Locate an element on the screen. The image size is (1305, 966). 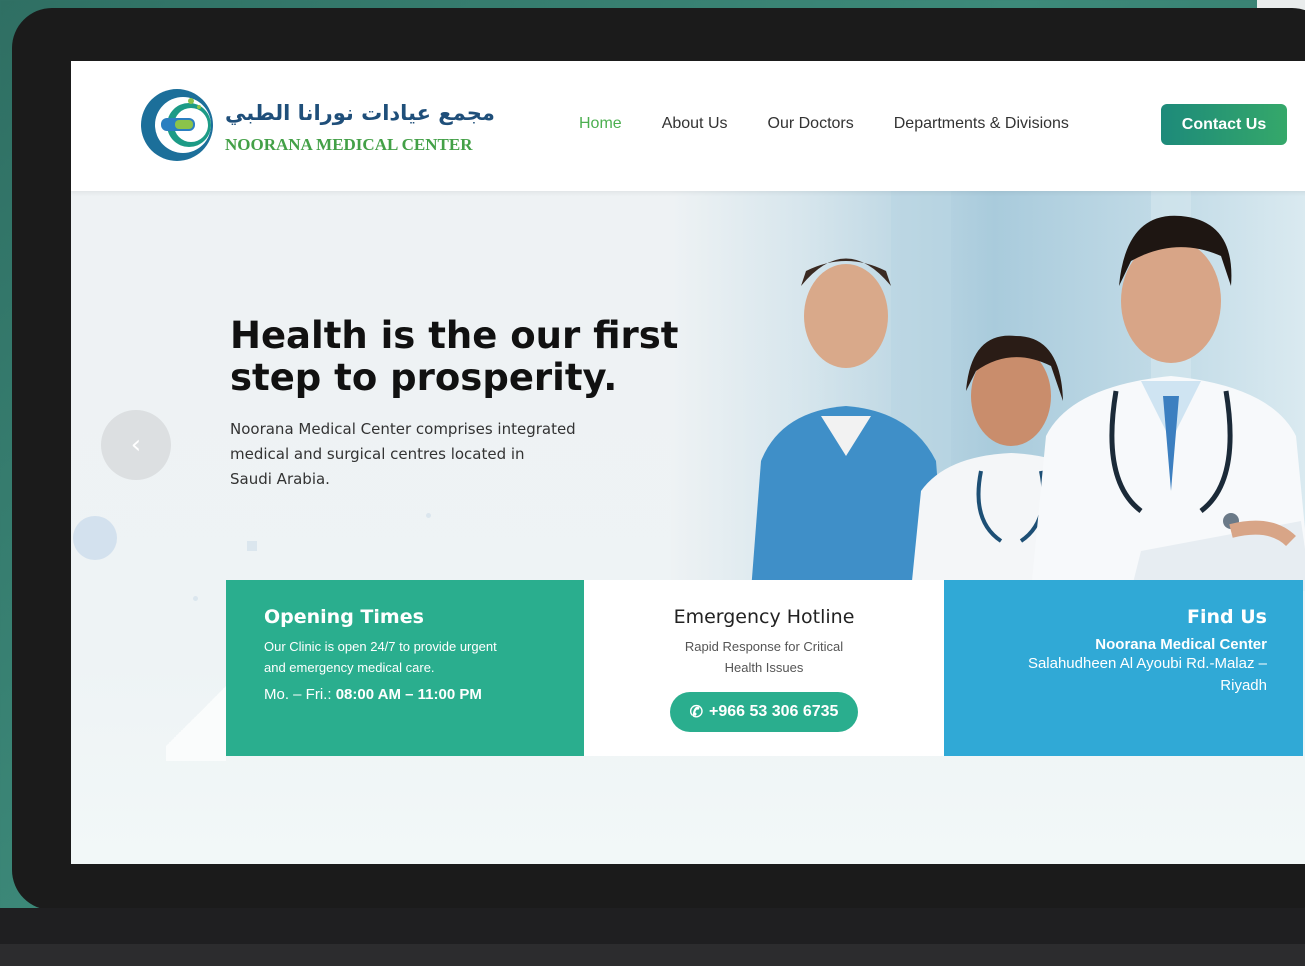
opening-hours: Mo. – Fri.: 08:00 AM – 11:00 PM is located at coordinates (405, 694).